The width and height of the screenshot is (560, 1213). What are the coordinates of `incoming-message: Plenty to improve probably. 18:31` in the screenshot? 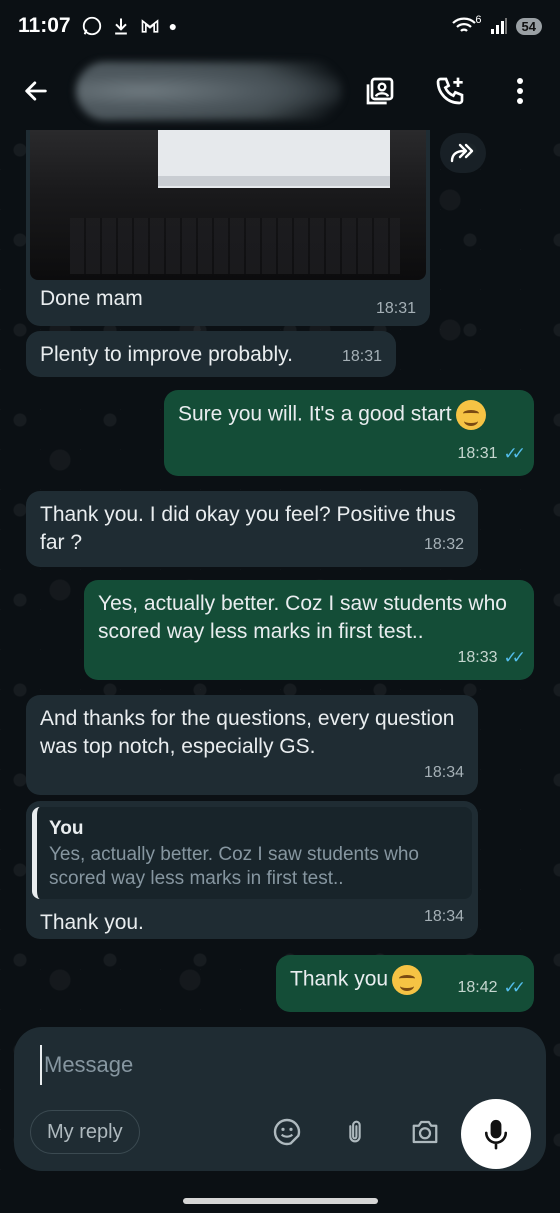 It's located at (211, 354).